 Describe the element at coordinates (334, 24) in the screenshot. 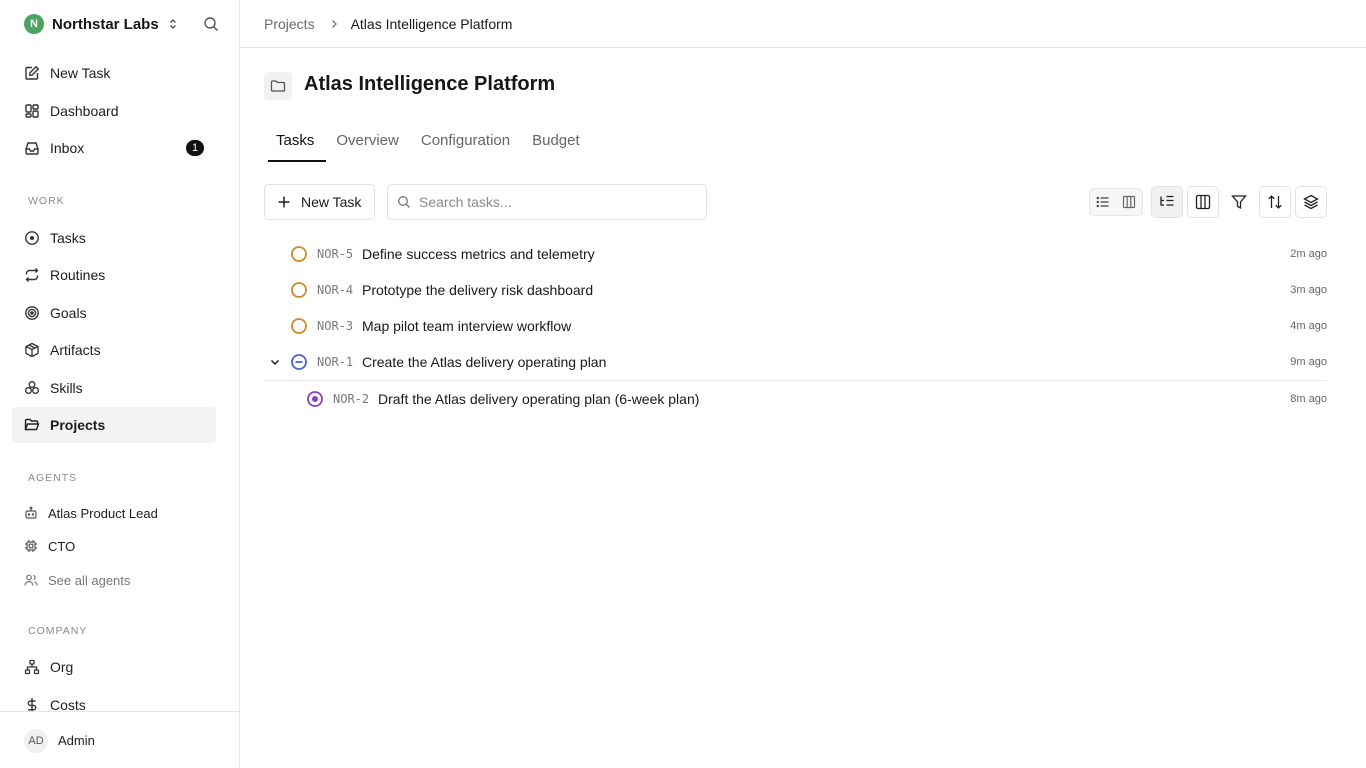

I see `chevron-right-icon` at that location.